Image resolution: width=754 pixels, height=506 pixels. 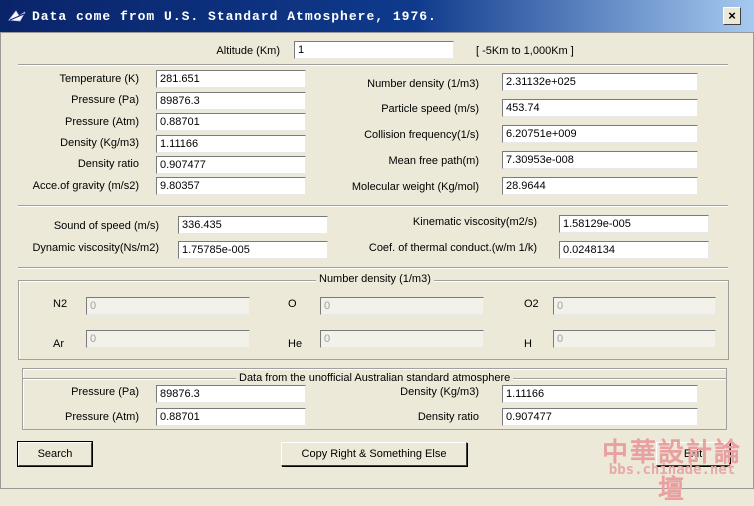 I want to click on separator-lower, so click(x=373, y=268).